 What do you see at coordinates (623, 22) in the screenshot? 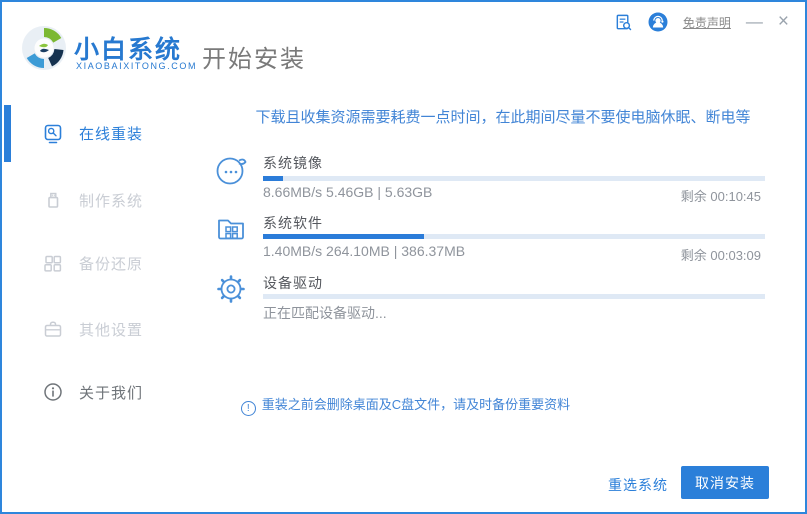
I see `bill-search-icon` at bounding box center [623, 22].